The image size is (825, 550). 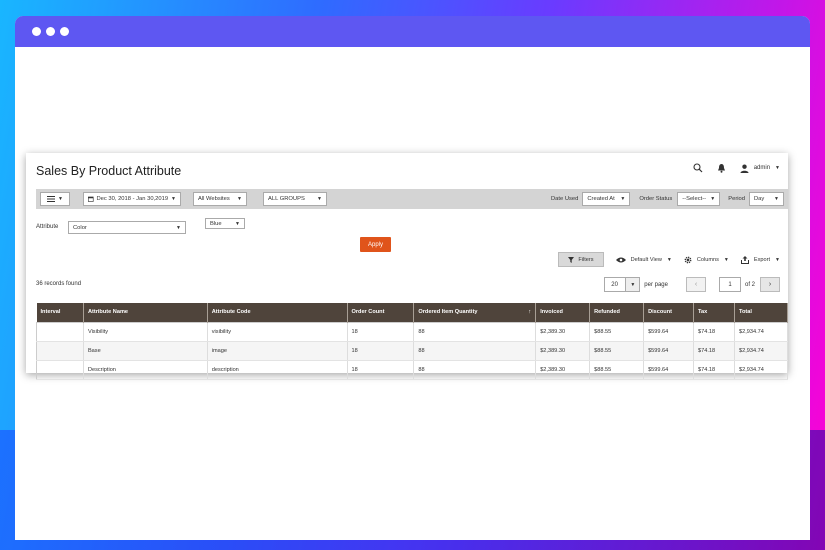 What do you see at coordinates (759, 199) in the screenshot?
I see `period-value: Day` at bounding box center [759, 199].